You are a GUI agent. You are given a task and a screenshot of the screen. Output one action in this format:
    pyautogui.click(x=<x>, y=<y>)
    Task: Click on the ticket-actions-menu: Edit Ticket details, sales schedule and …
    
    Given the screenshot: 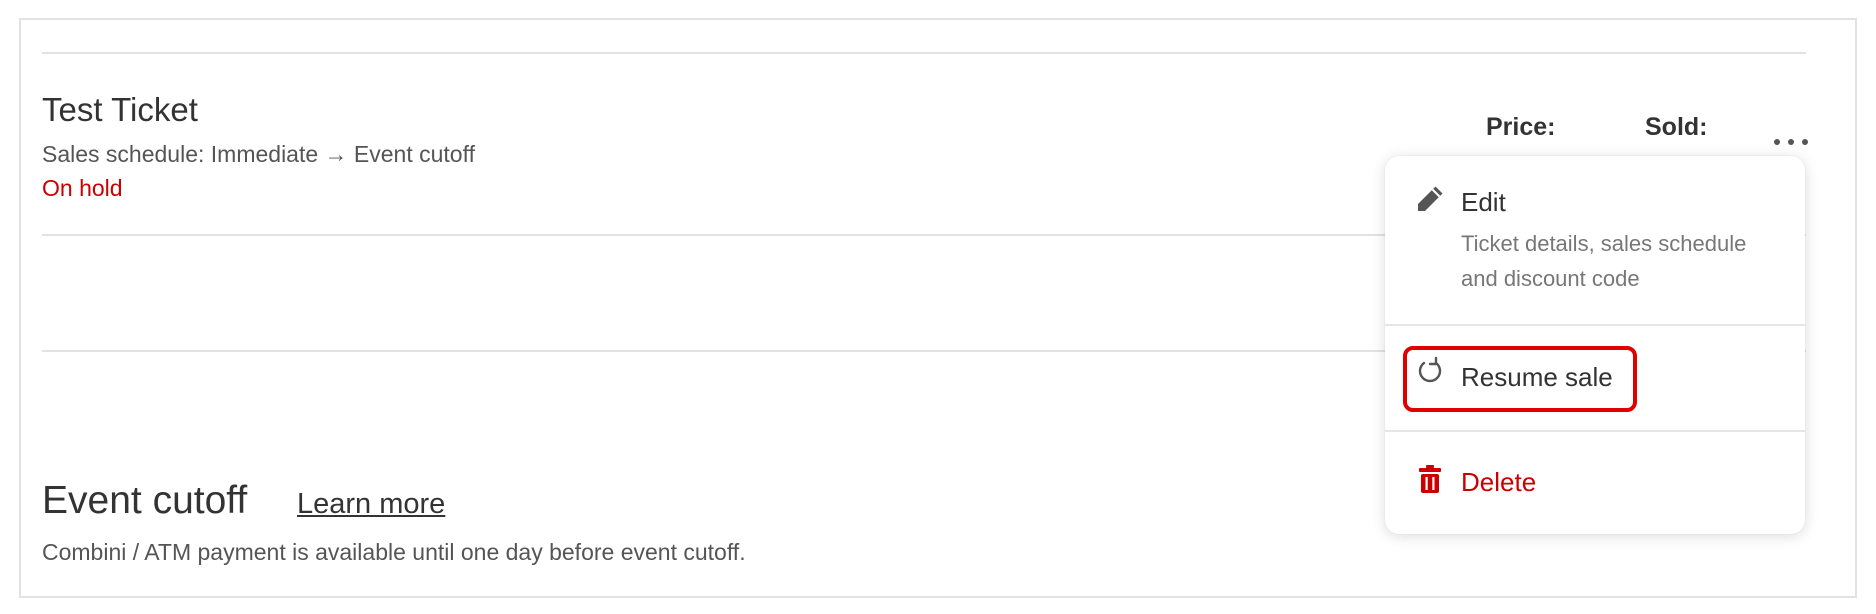 What is the action you would take?
    pyautogui.click(x=1595, y=345)
    